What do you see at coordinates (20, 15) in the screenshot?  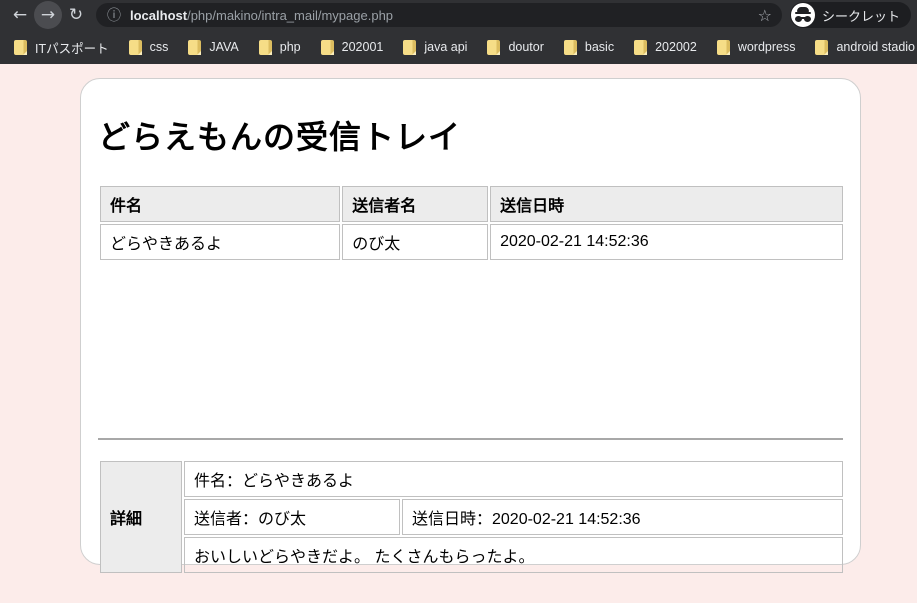 I see `back-button: ←` at bounding box center [20, 15].